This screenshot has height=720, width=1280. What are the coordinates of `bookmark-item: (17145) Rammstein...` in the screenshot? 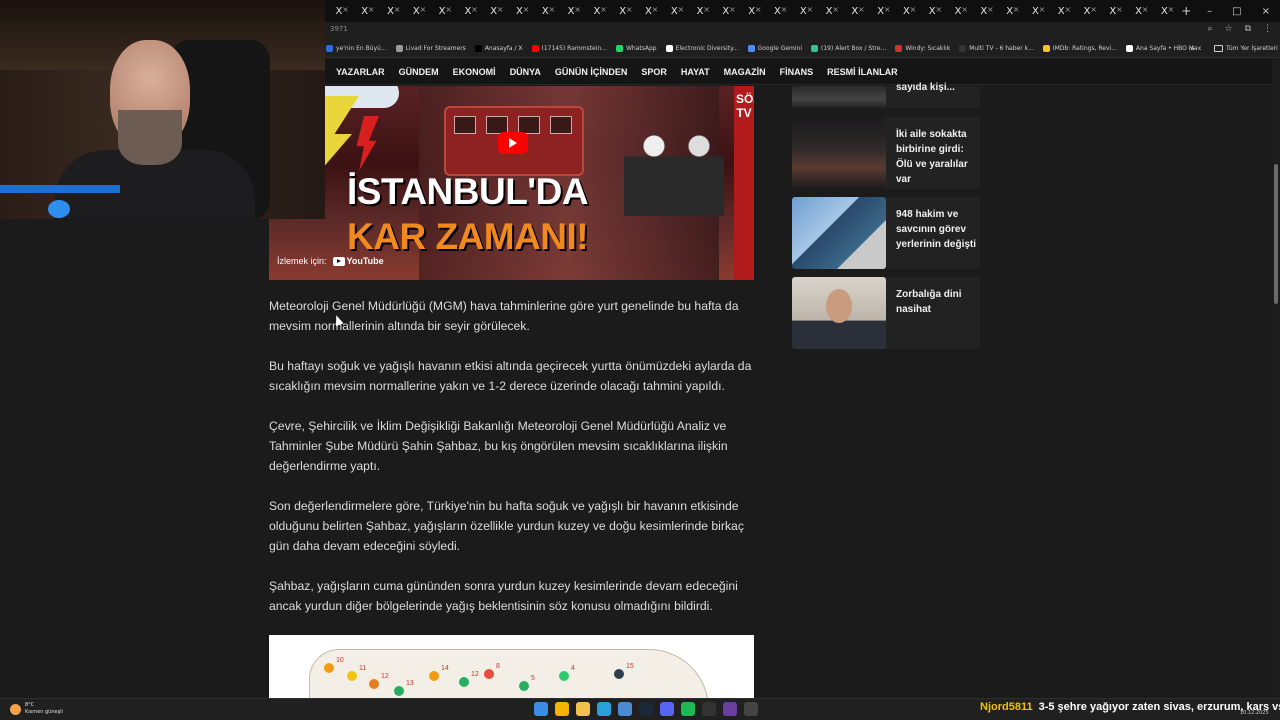 It's located at (569, 48).